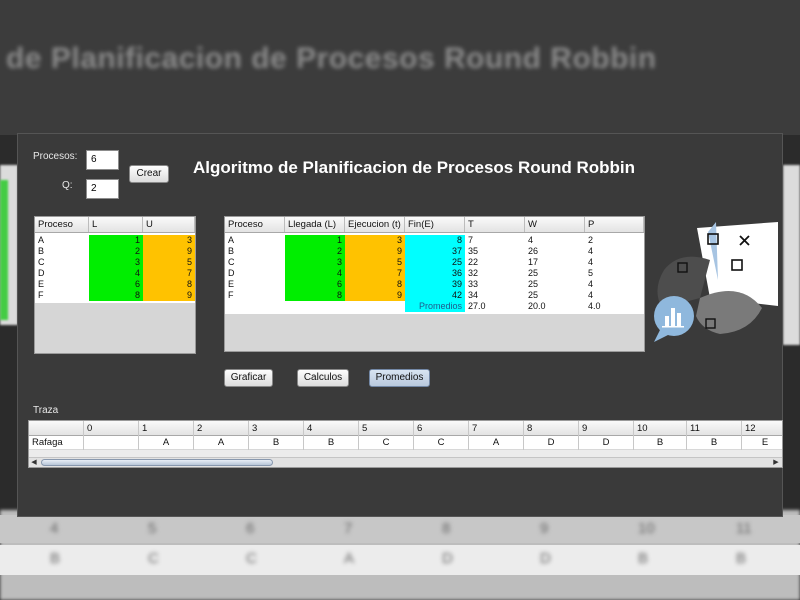 The image size is (800, 600). I want to click on table-cell: 26, so click(555, 251).